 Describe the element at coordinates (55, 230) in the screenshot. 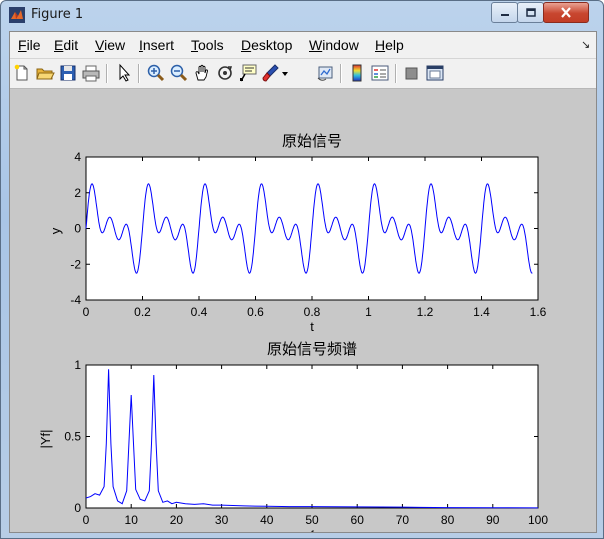

I see `y-axis-label: y` at that location.